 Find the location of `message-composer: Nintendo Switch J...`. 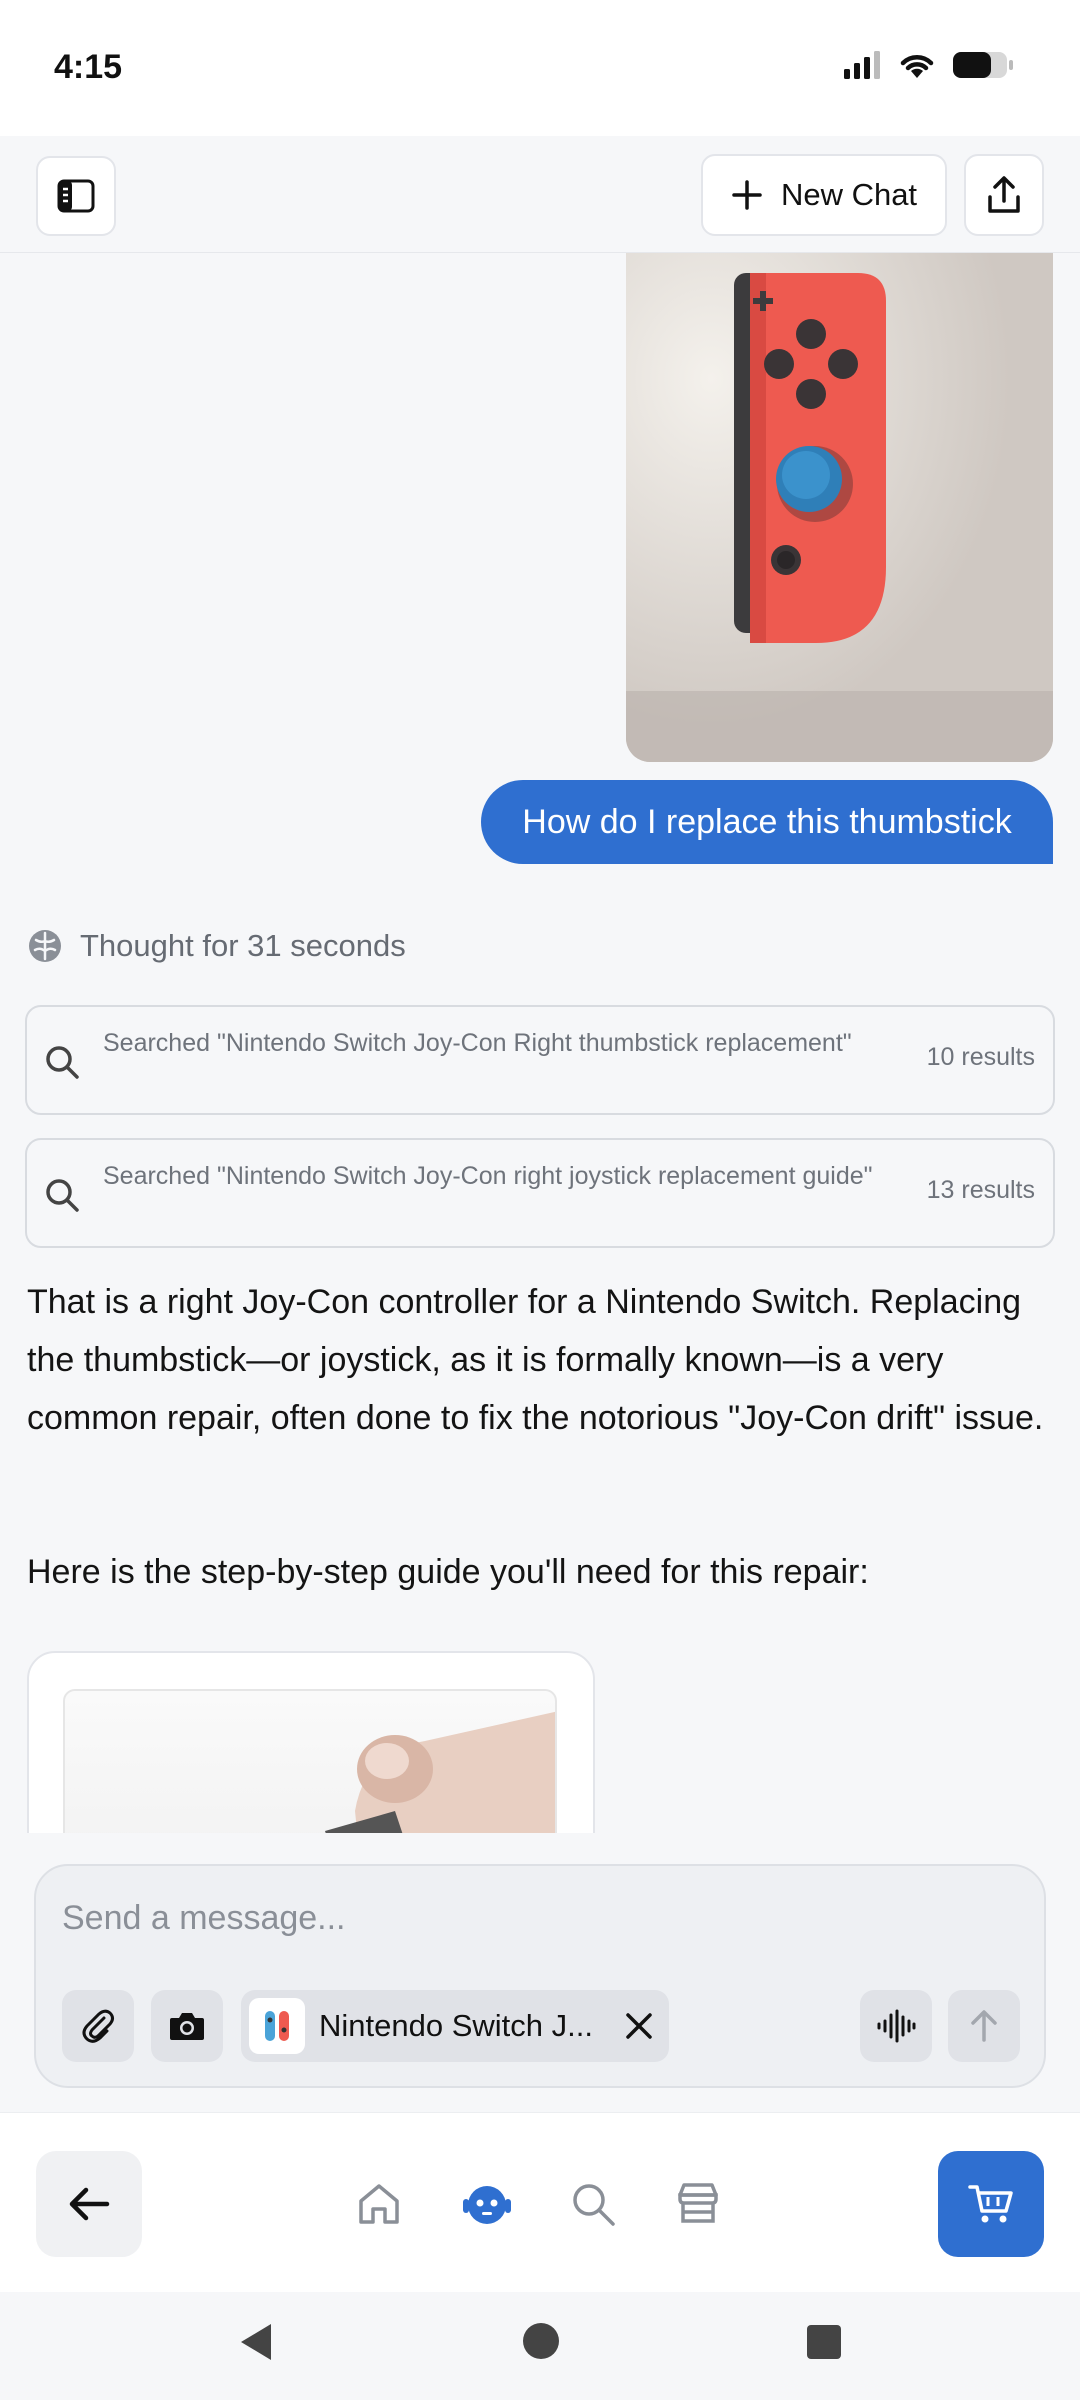

message-composer: Nintendo Switch J... is located at coordinates (540, 1976).